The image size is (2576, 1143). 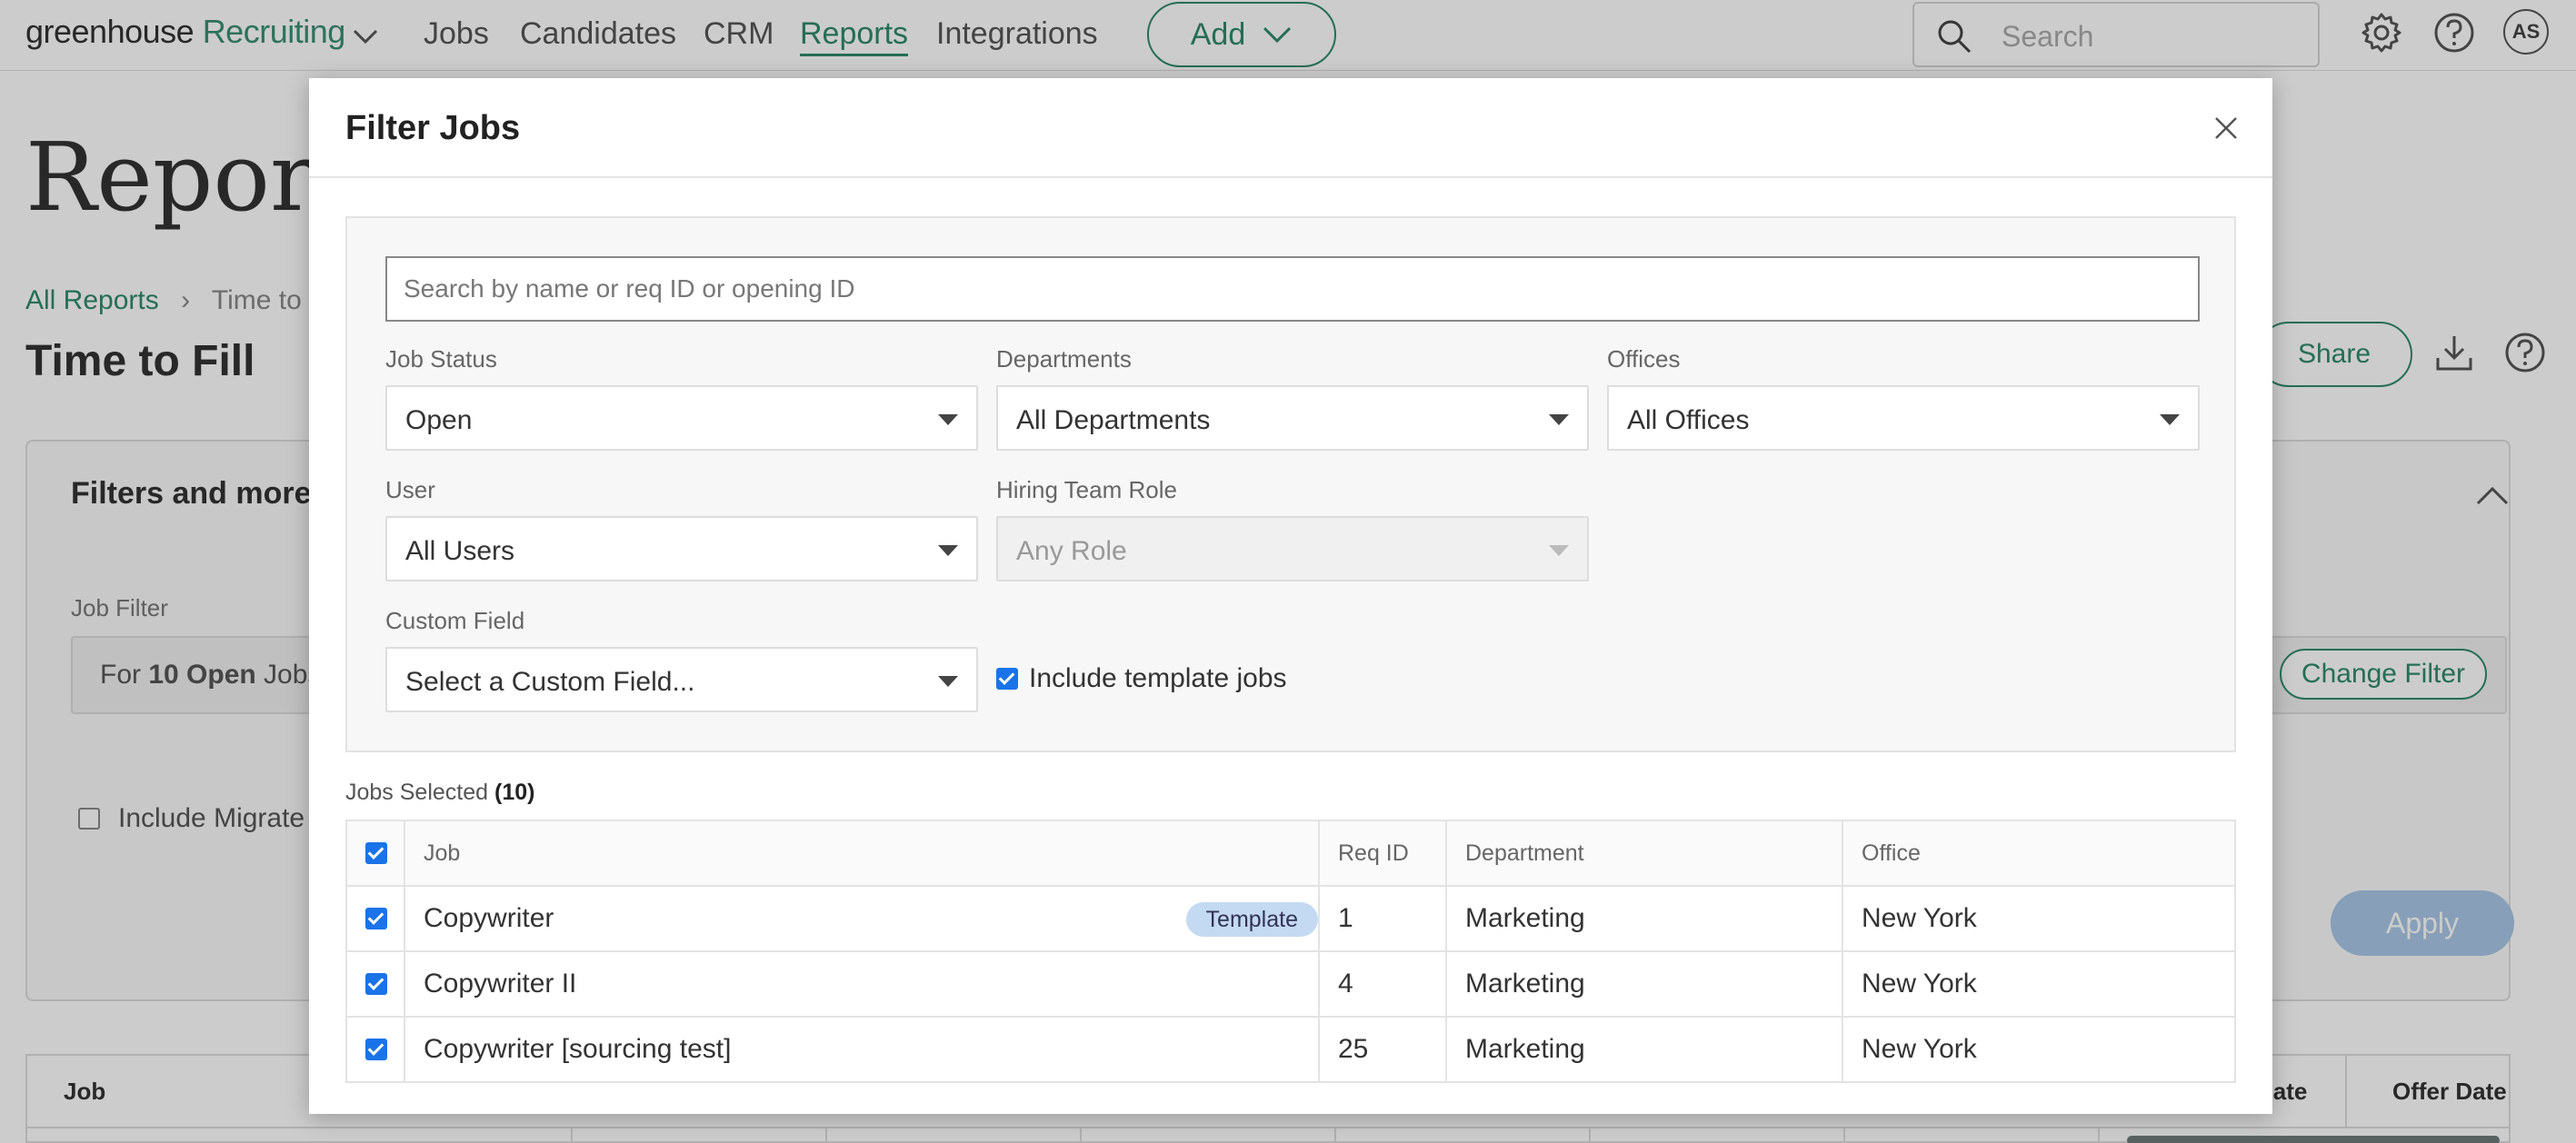 What do you see at coordinates (1071, 551) in the screenshot?
I see `hiring-team-role-value: Any Role` at bounding box center [1071, 551].